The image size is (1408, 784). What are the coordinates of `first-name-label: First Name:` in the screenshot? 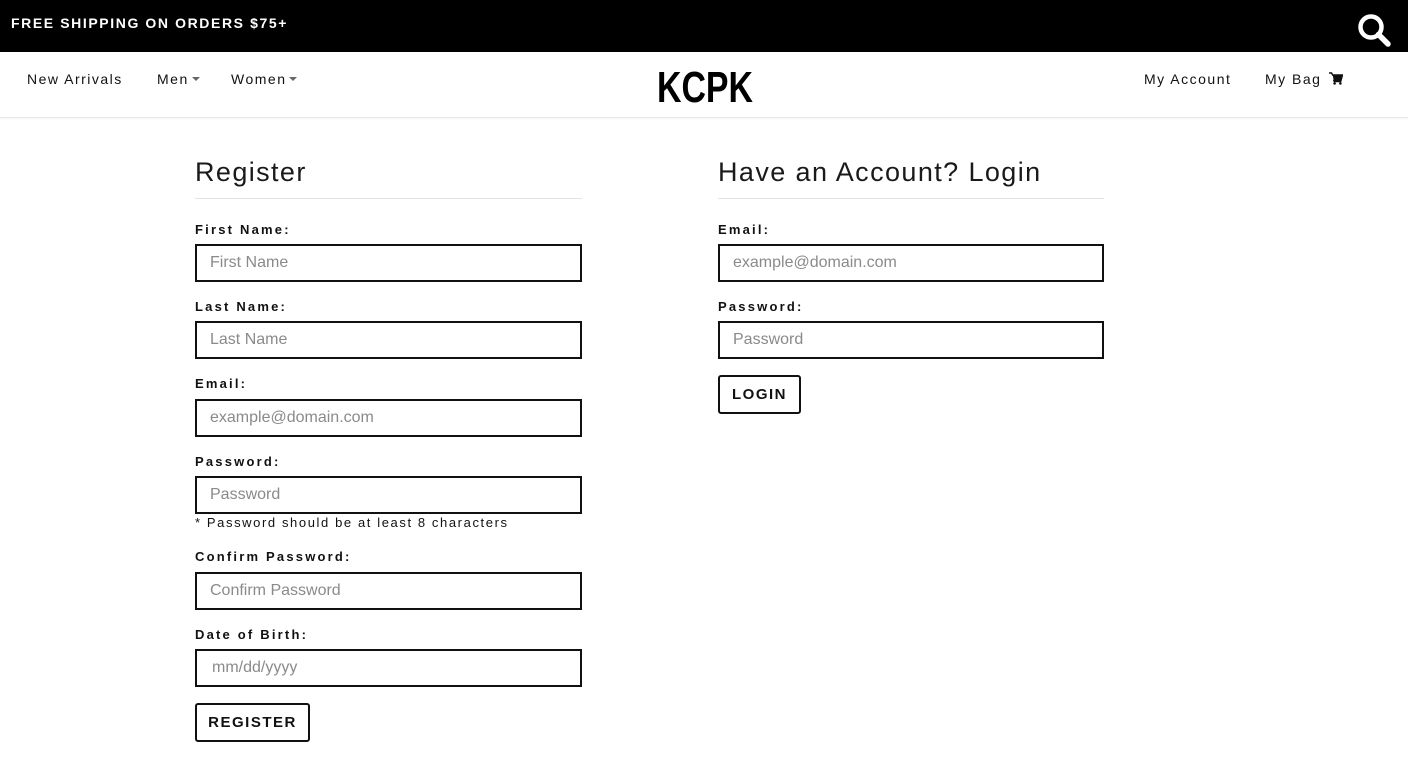 It's located at (243, 229).